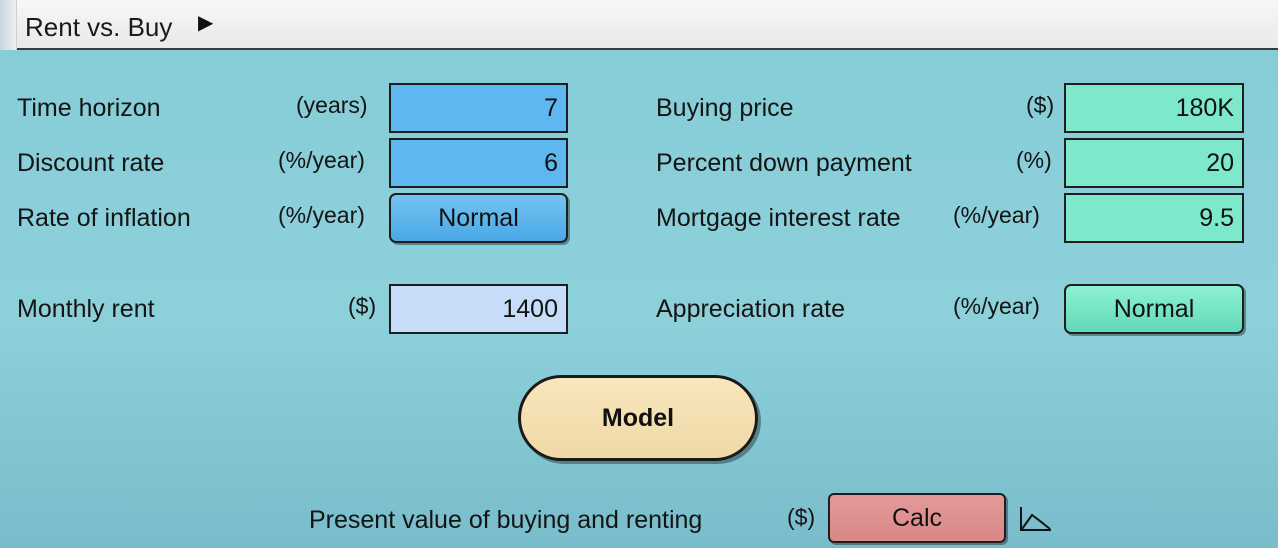 The height and width of the screenshot is (548, 1278). I want to click on mortgage-rate-label: Mortgage interest rate, so click(778, 218).